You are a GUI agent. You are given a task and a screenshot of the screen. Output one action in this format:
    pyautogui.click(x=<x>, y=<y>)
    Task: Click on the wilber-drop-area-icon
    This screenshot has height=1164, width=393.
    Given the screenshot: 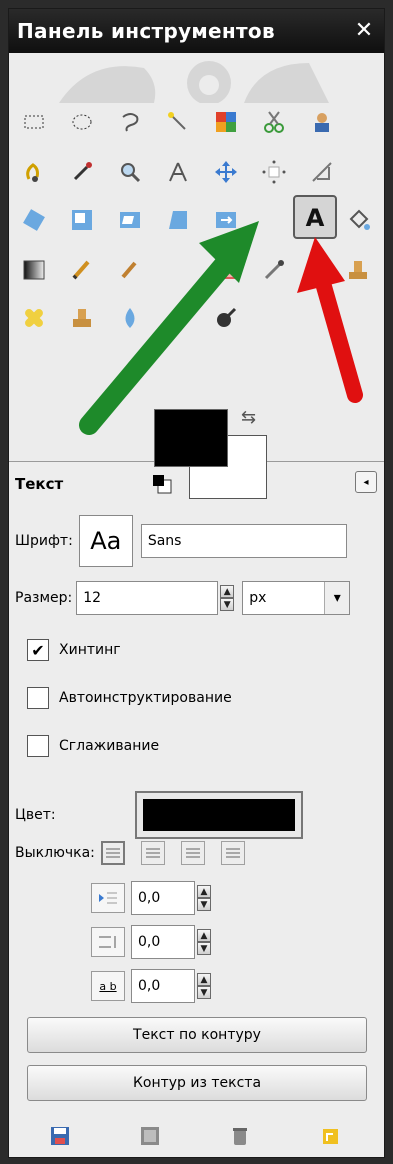 What is the action you would take?
    pyautogui.click(x=194, y=82)
    